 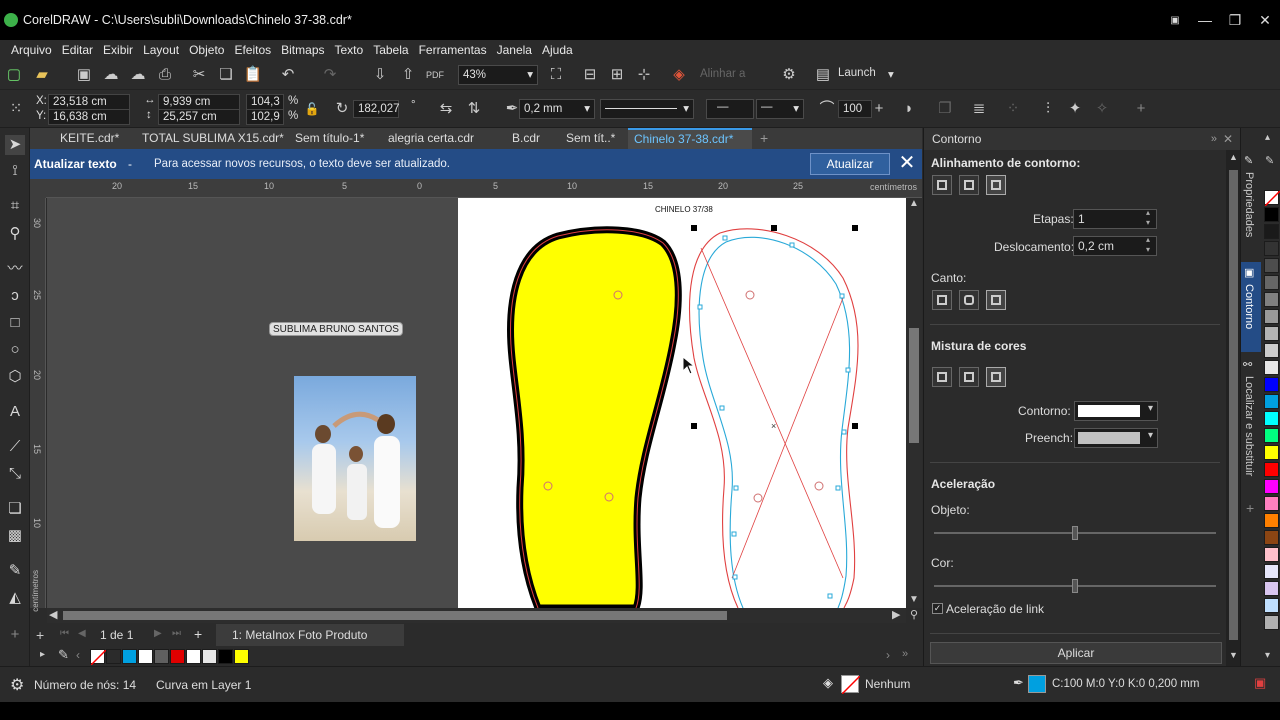 I want to click on lock-ratio-icon: 🔓, so click(x=312, y=109).